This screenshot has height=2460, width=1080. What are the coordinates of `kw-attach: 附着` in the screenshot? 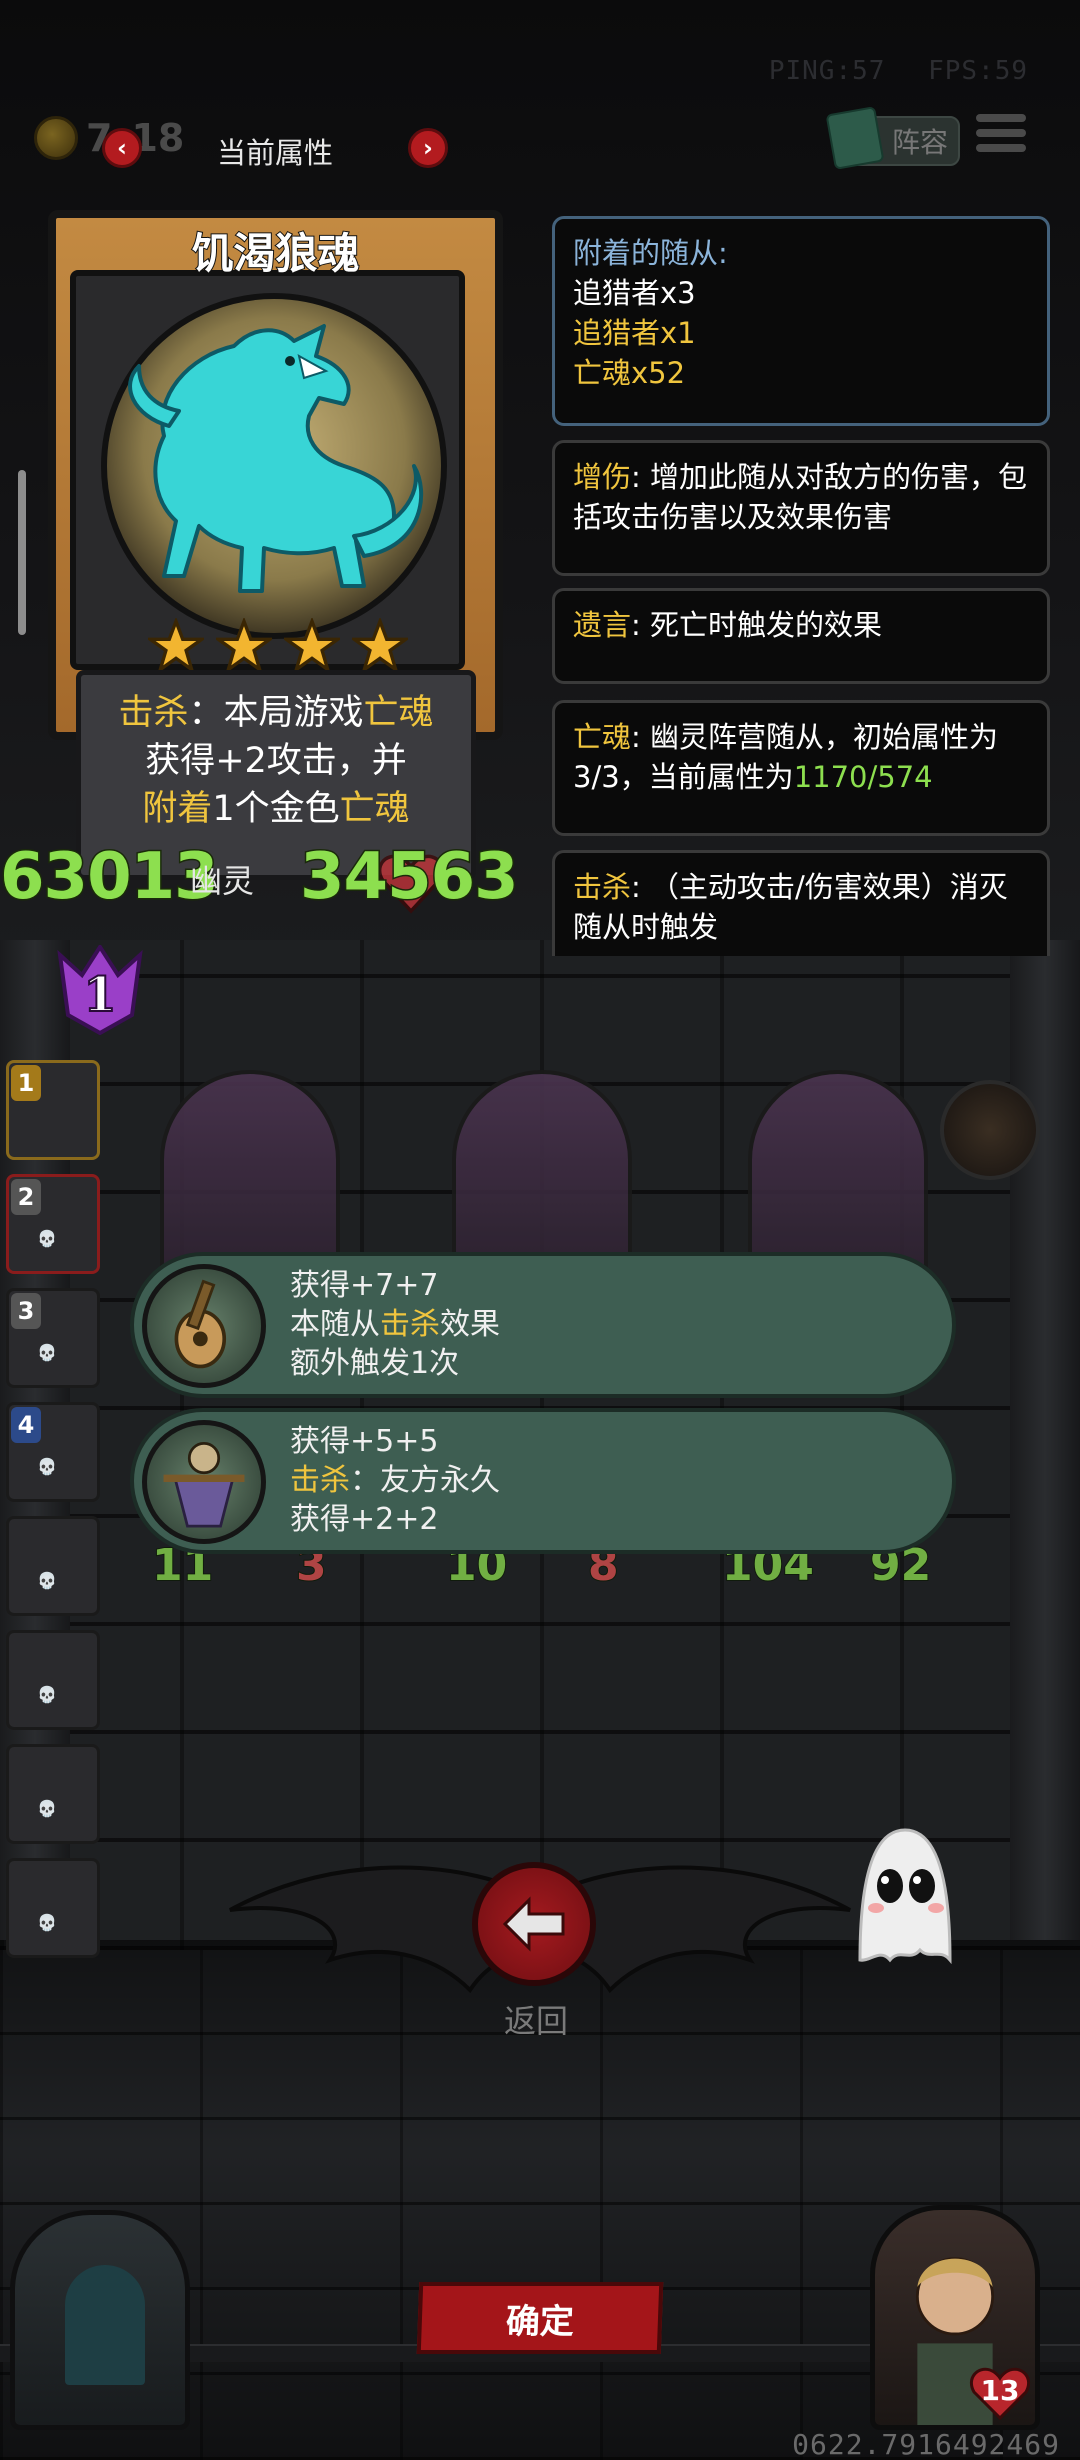 It's located at (177, 809).